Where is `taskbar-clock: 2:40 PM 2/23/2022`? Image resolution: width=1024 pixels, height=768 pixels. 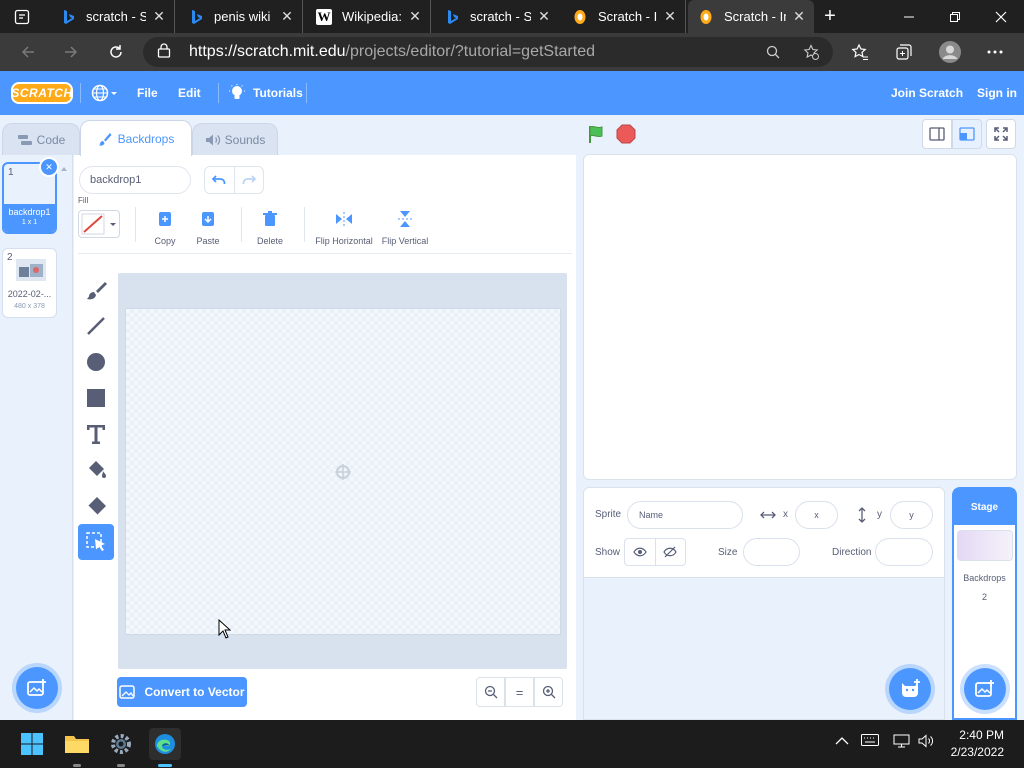
taskbar-clock: 2:40 PM 2/23/2022 is located at coordinates (977, 744).